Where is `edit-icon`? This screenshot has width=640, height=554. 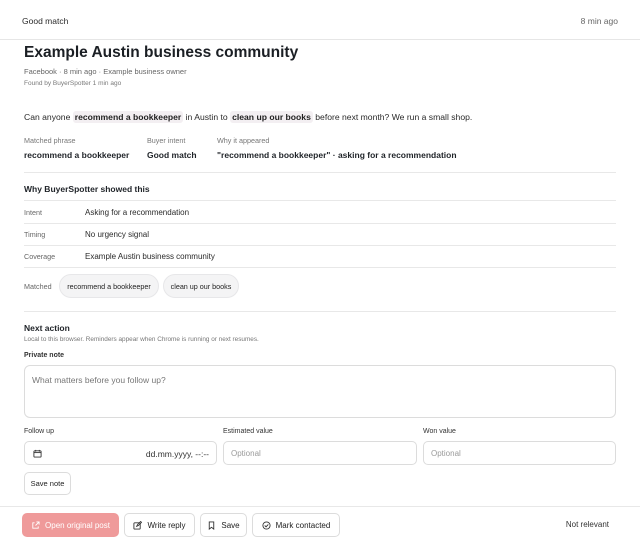
edit-icon is located at coordinates (138, 525).